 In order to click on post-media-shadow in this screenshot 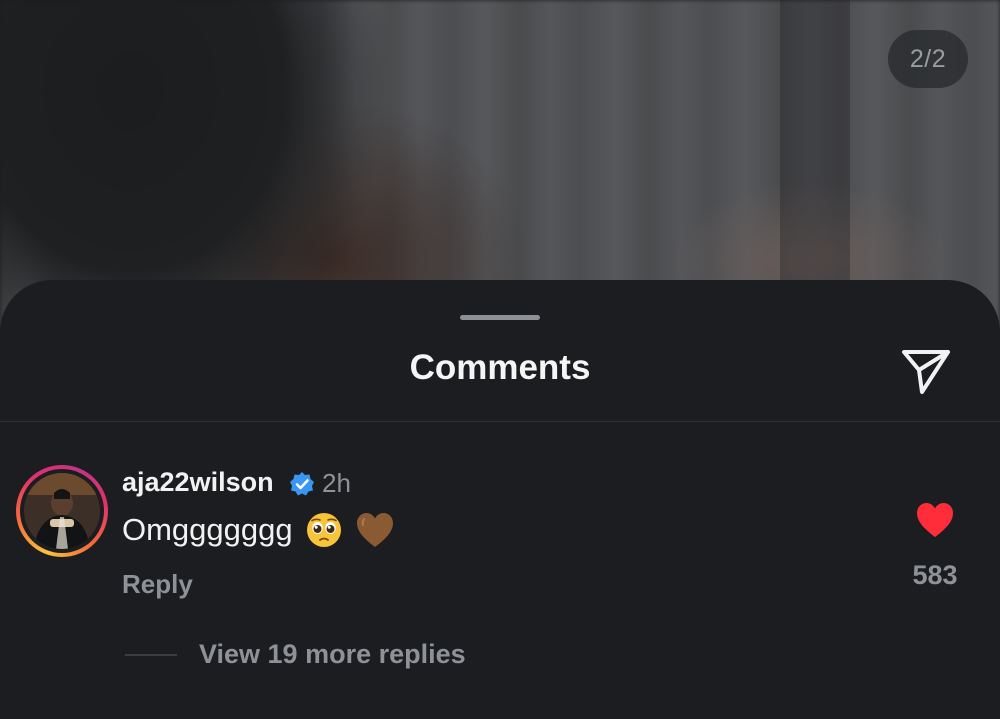, I will do `click(815, 150)`.